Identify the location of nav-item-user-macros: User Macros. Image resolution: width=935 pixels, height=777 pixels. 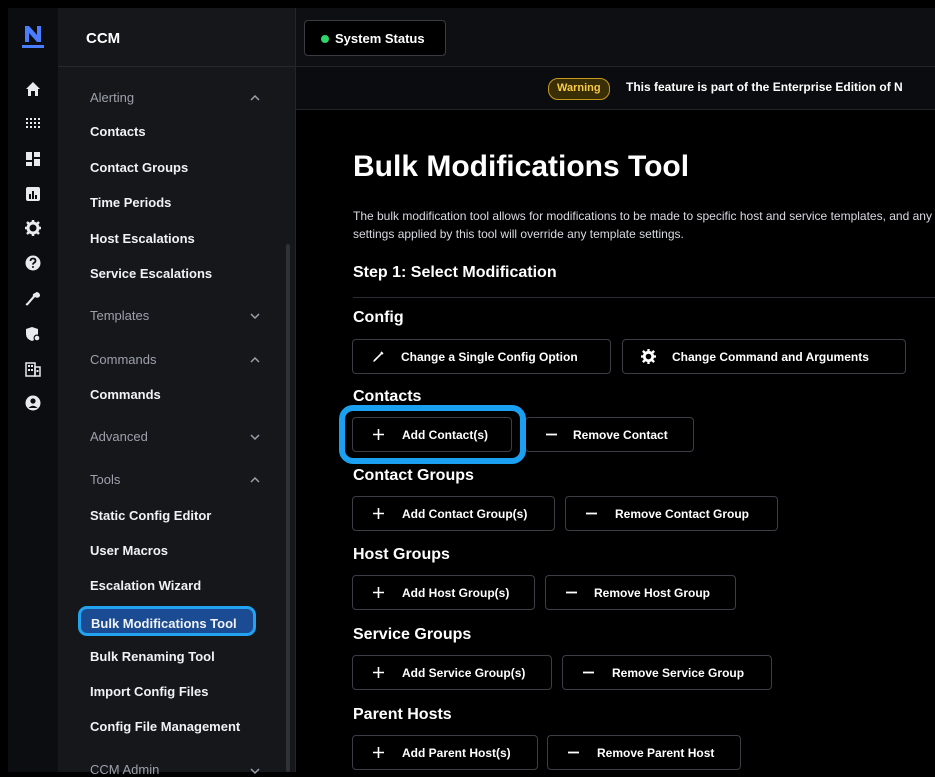
(129, 550).